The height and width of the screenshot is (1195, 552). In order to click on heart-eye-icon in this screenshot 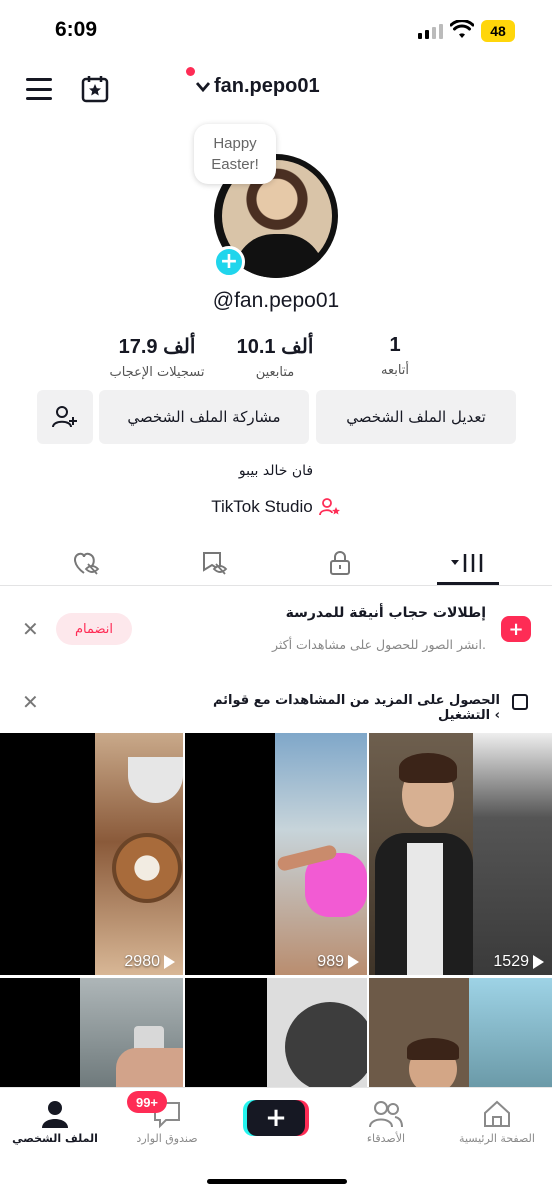, I will do `click(87, 563)`.